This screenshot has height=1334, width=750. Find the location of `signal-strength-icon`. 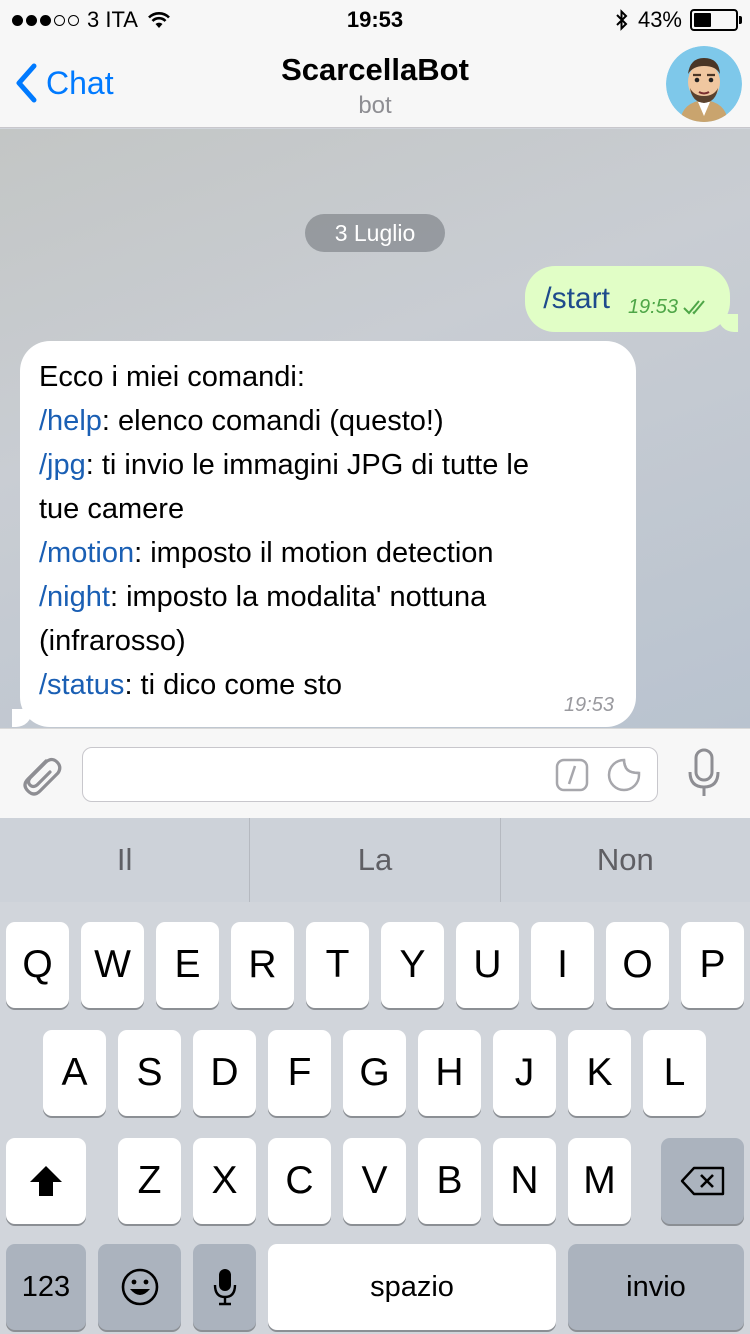

signal-strength-icon is located at coordinates (45, 20).